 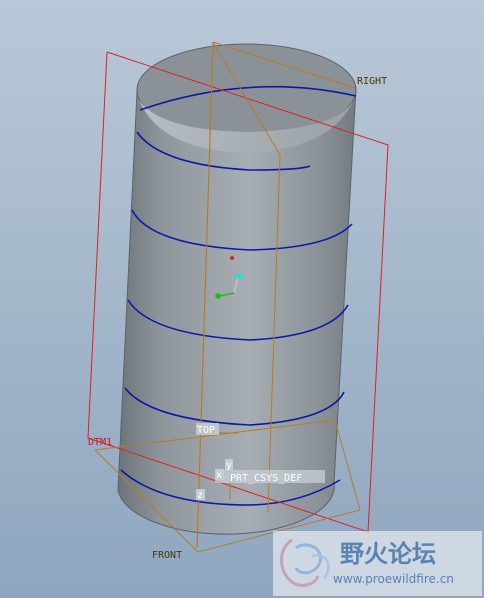 I want to click on origin-dot, so click(x=232, y=258).